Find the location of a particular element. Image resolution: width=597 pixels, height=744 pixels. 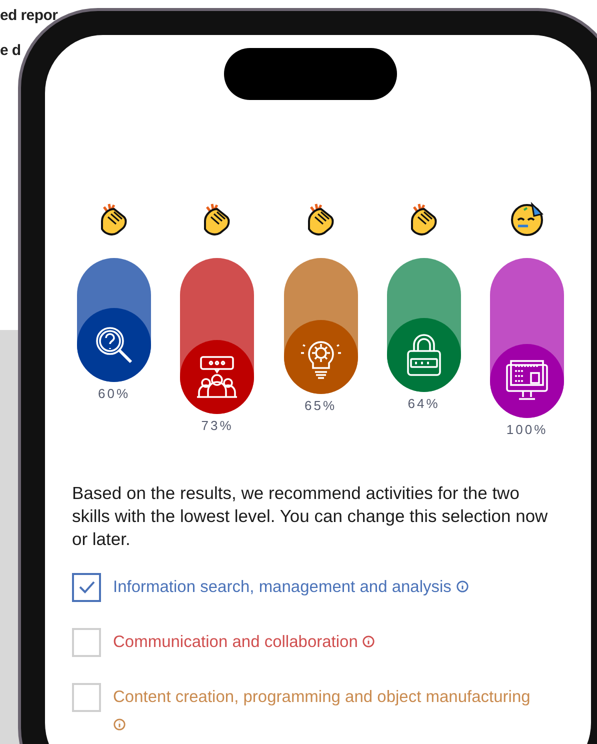

skill-percent: 73% is located at coordinates (217, 426).